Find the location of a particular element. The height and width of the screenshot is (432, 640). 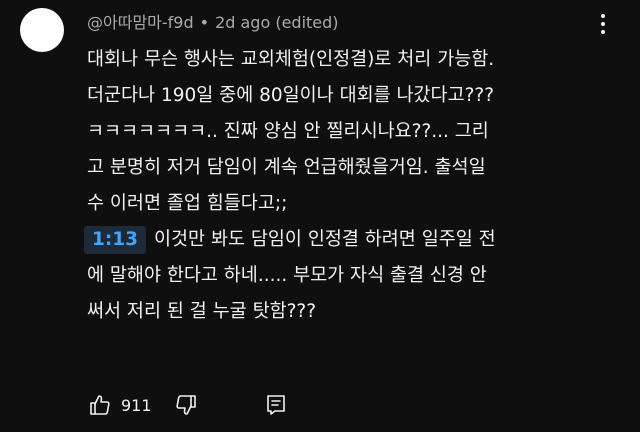

comment-line-1: 대회나 무슨 행사는 교외체험(인정결)로 처리 가능함. is located at coordinates (291, 59).